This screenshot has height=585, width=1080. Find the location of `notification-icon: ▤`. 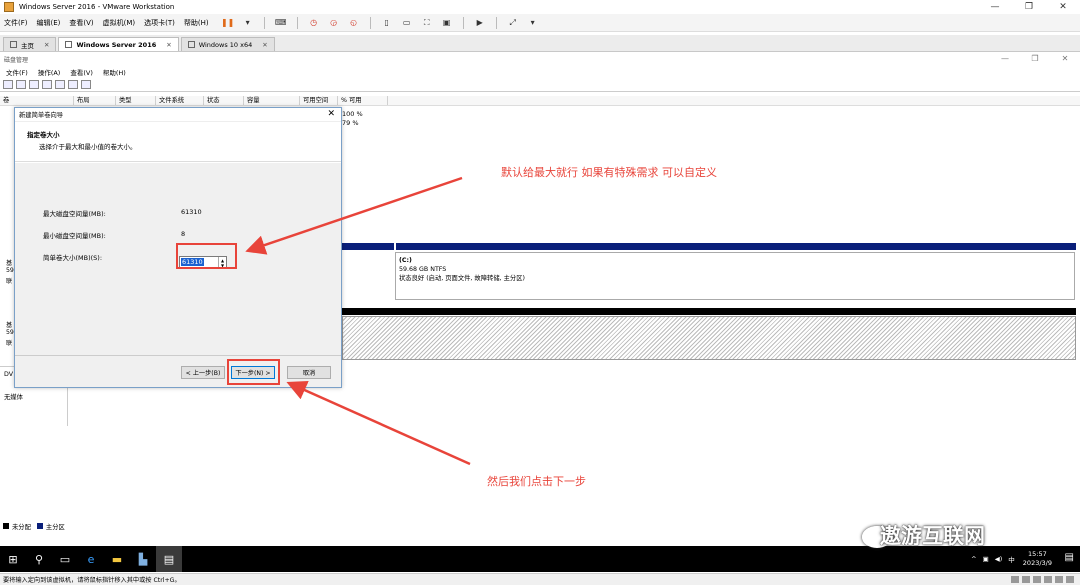

notification-icon: ▤ is located at coordinates (1069, 557).